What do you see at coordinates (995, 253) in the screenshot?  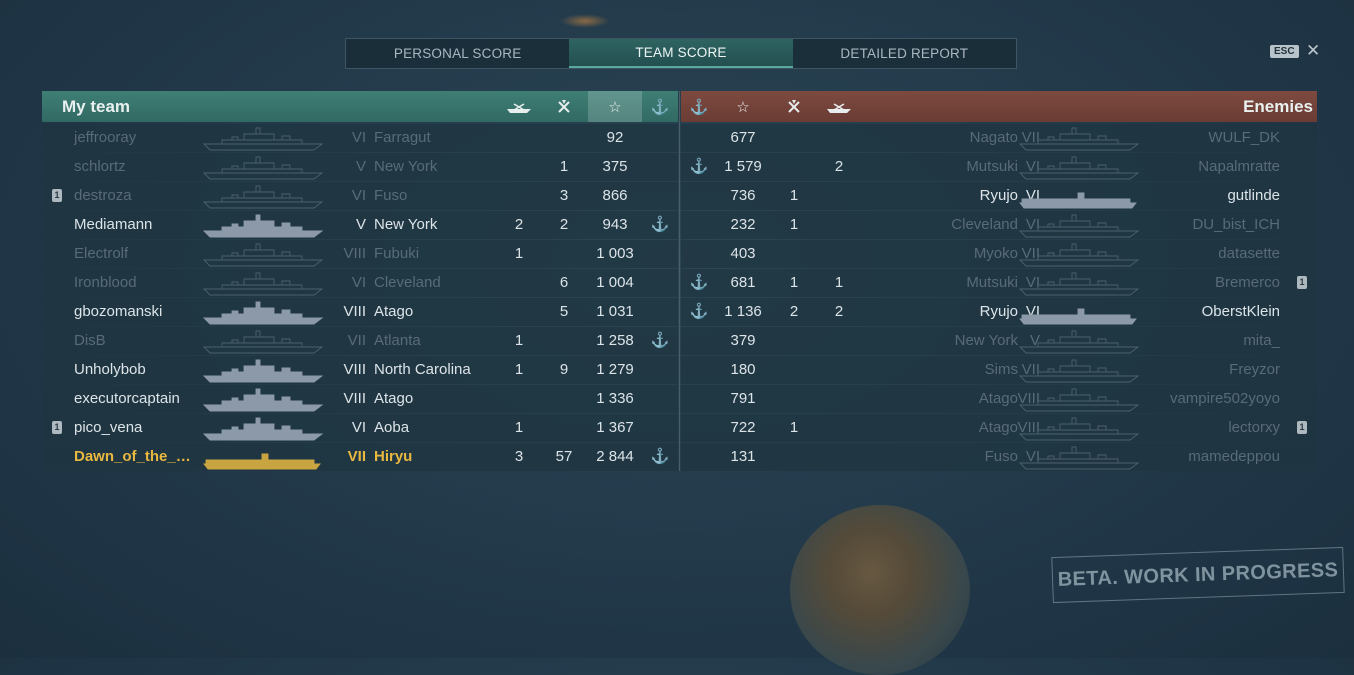 I see `ship-name: Myoko` at bounding box center [995, 253].